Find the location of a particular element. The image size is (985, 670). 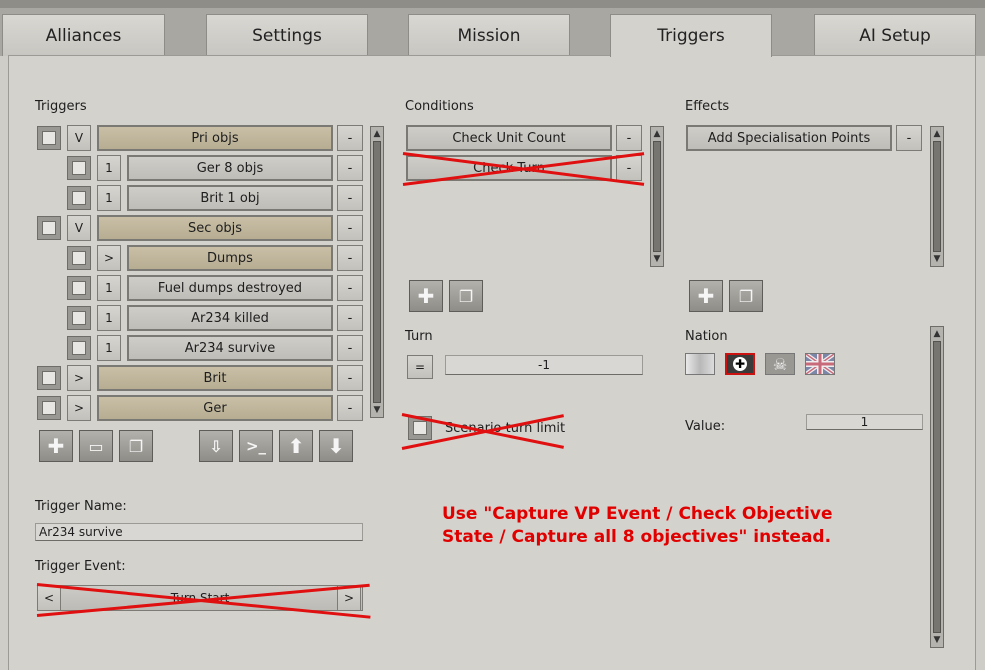

move-up-button: ⬆ is located at coordinates (296, 446).